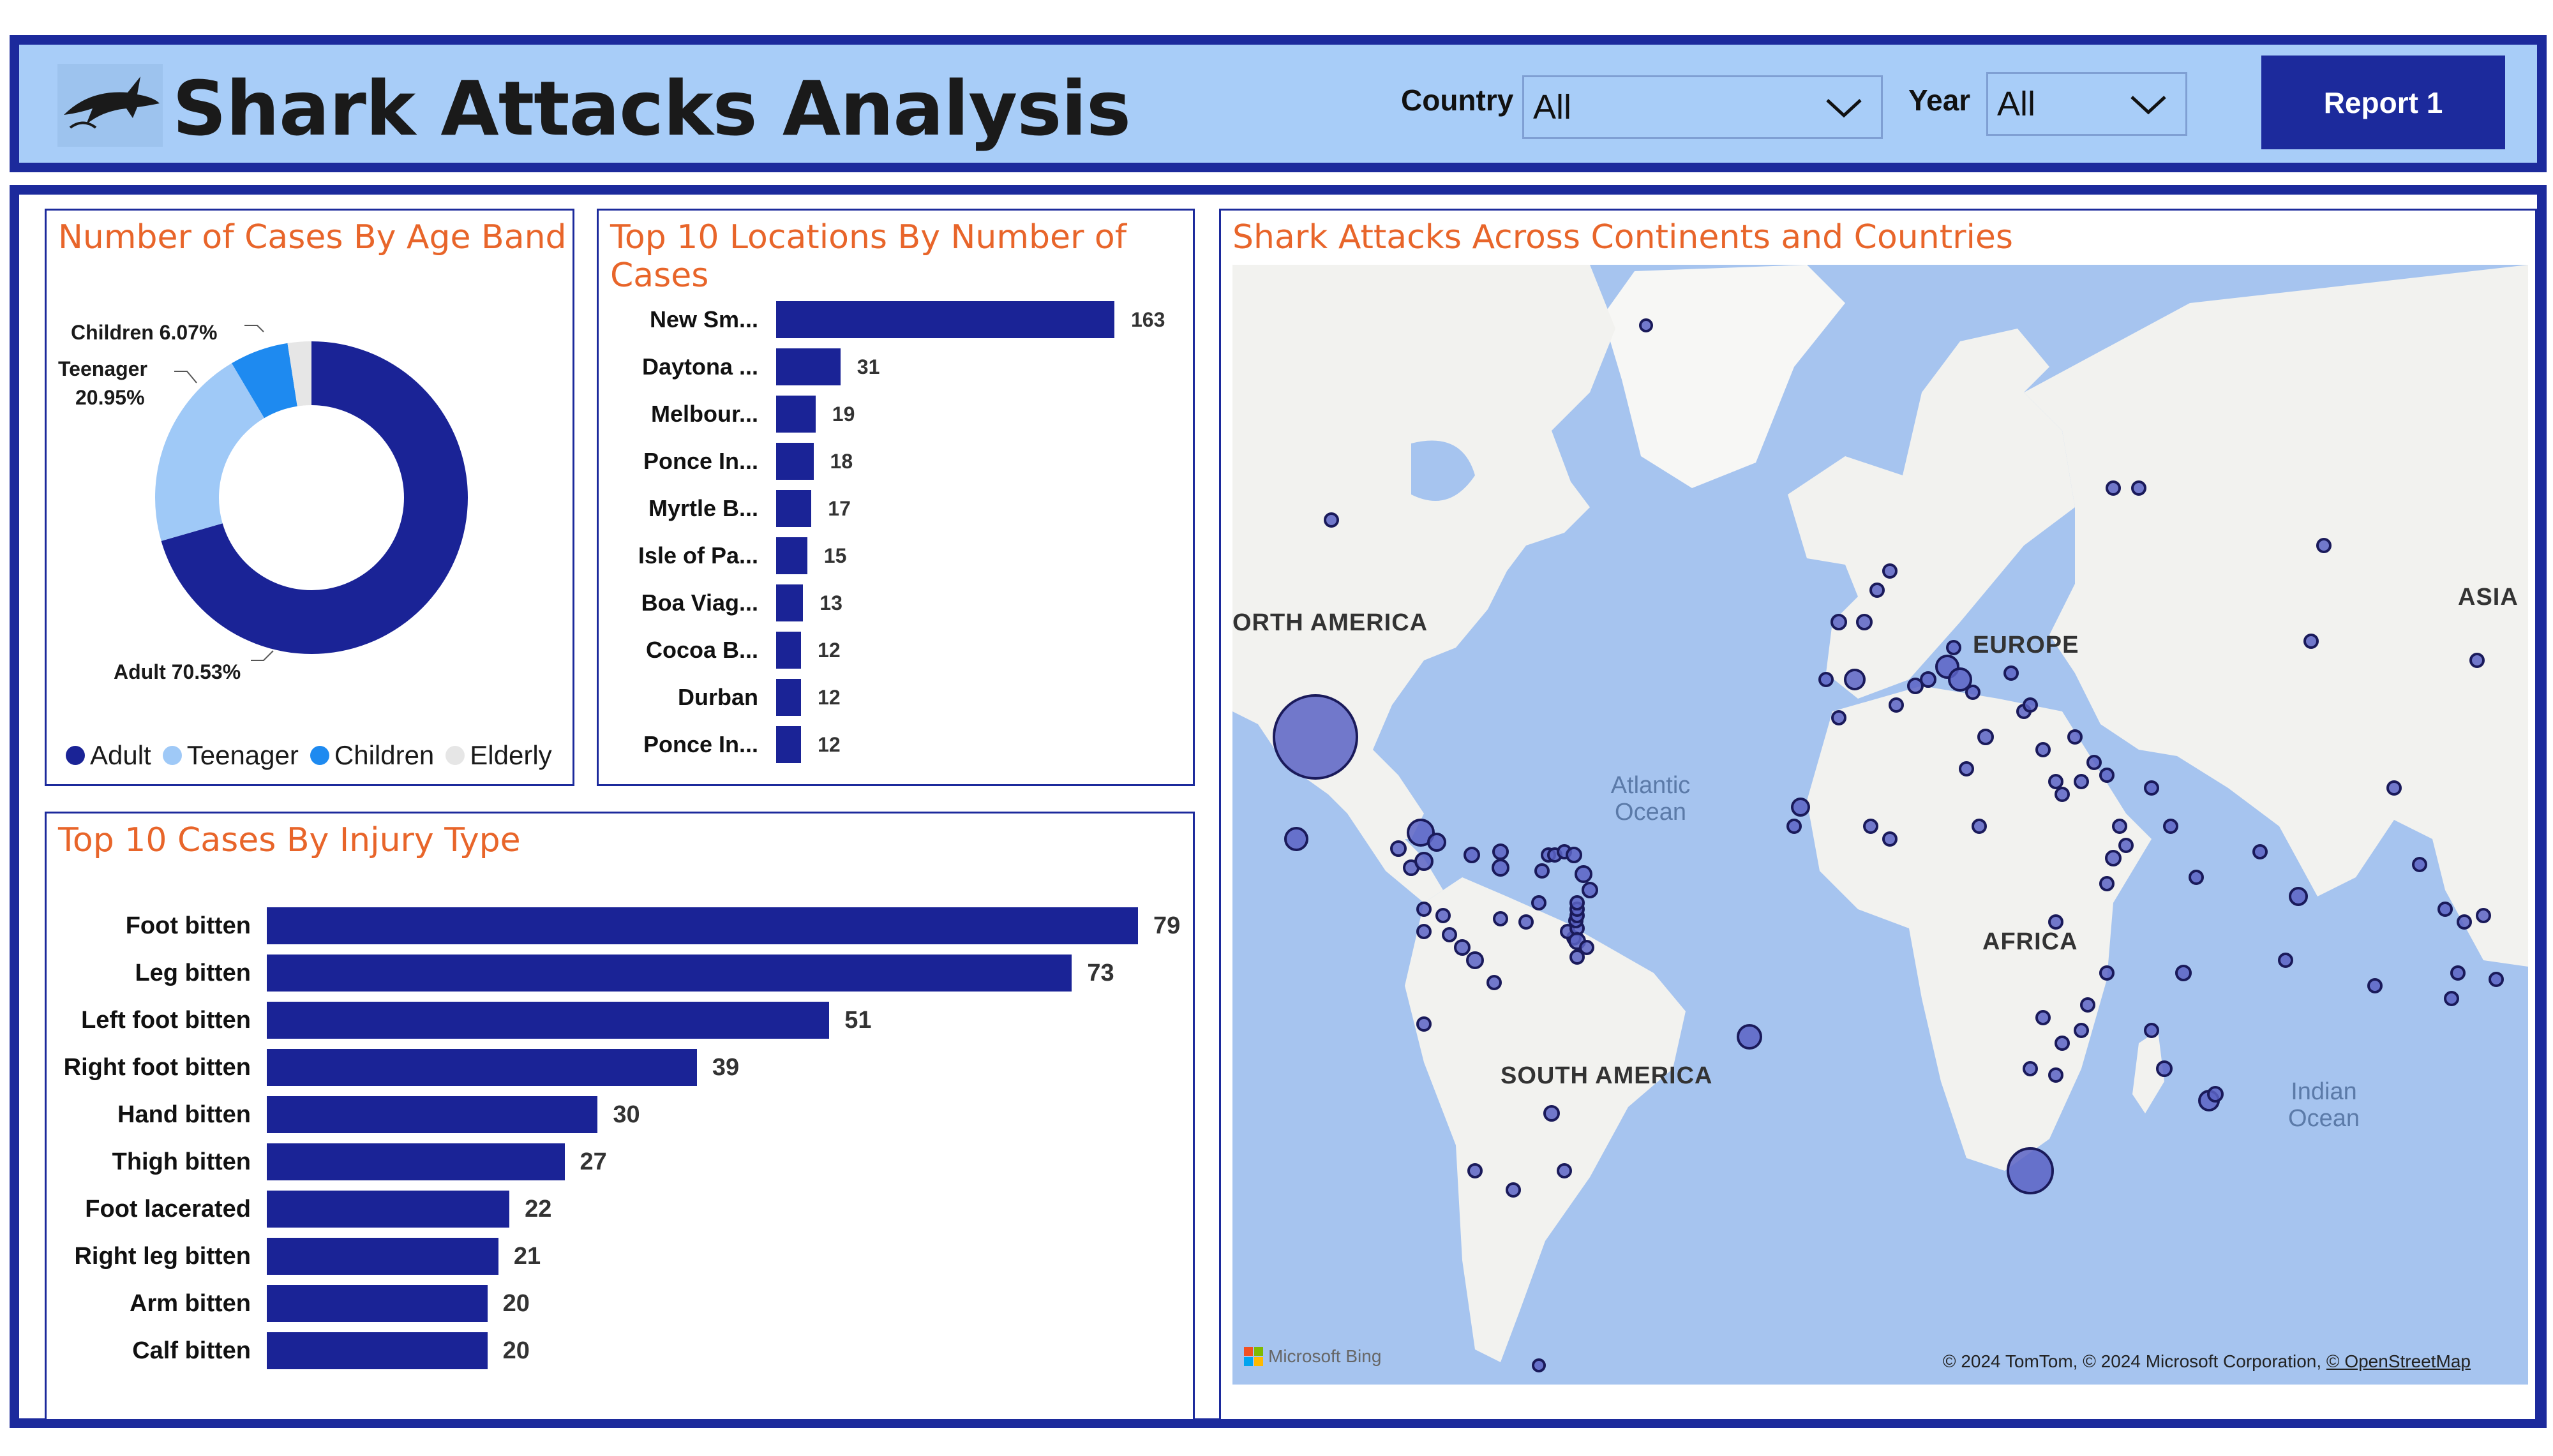 The height and width of the screenshot is (1456, 2553). What do you see at coordinates (372, 755) in the screenshot?
I see `legend-item-children: Children` at bounding box center [372, 755].